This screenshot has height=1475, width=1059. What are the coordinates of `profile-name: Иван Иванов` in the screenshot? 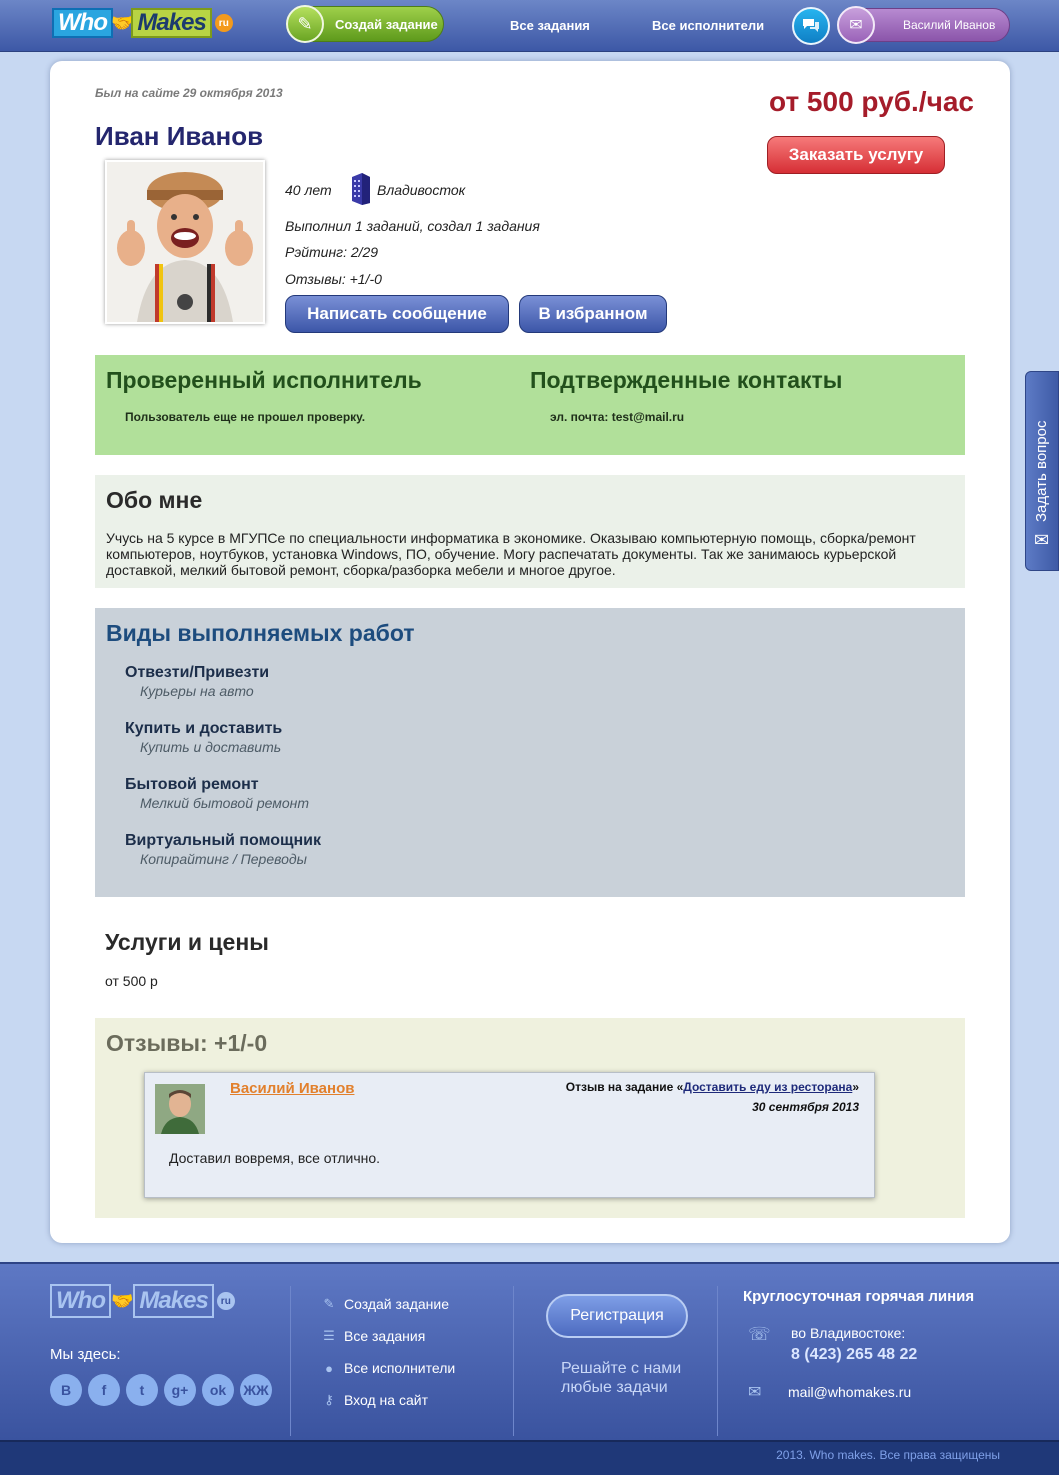 It's located at (179, 136).